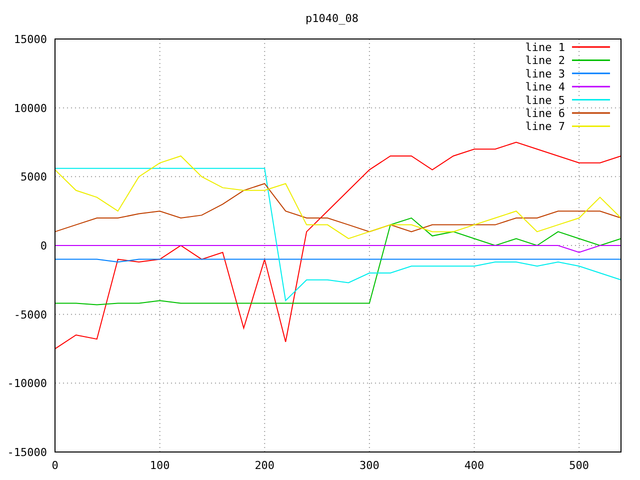 The image size is (640, 480). Describe the element at coordinates (474, 465) in the screenshot. I see `x-tick-label: 400` at that location.